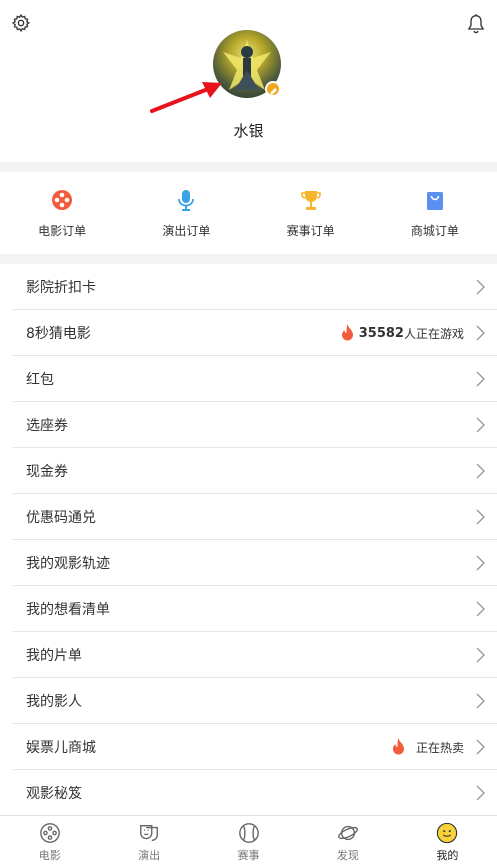  I want to click on tab-label: 发现, so click(347, 855).